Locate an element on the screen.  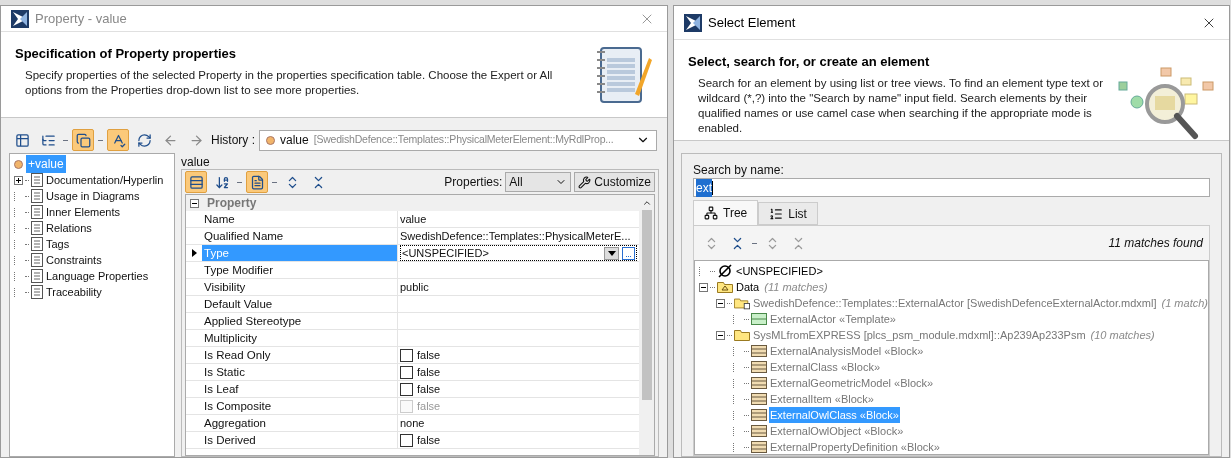
property-value: none is located at coordinates (412, 423).